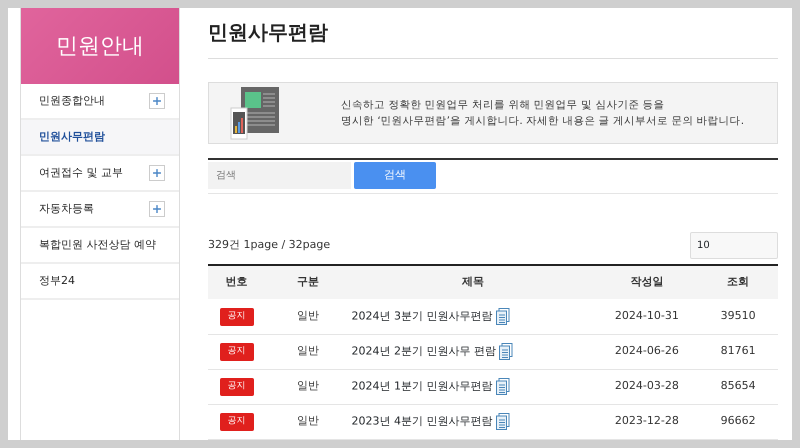  Describe the element at coordinates (100, 174) in the screenshot. I see `sidebar-item: 여권접수 및 교부` at that location.